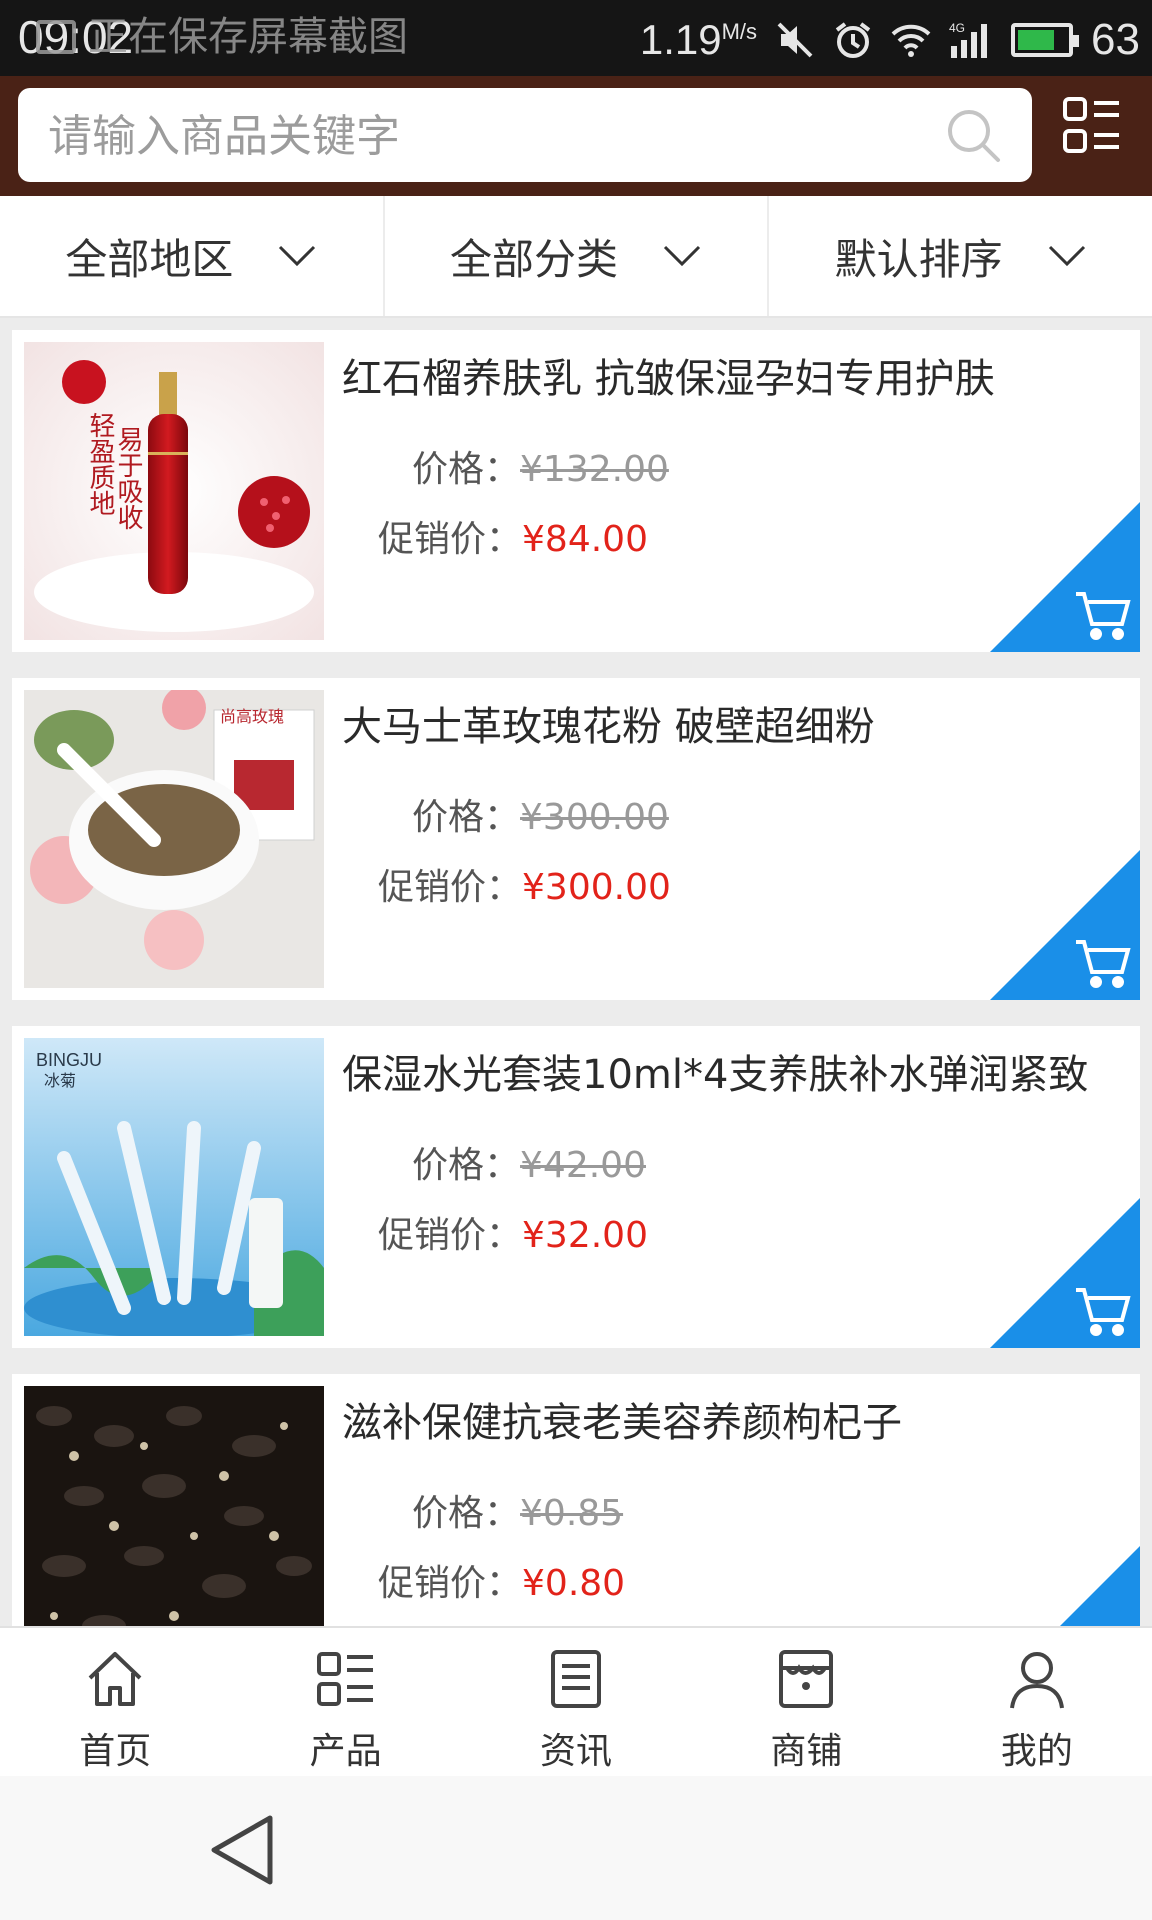 Image resolution: width=1152 pixels, height=1920 pixels. Describe the element at coordinates (890, 40) in the screenshot. I see `status-icons: 1.19M/s 4G 63` at that location.